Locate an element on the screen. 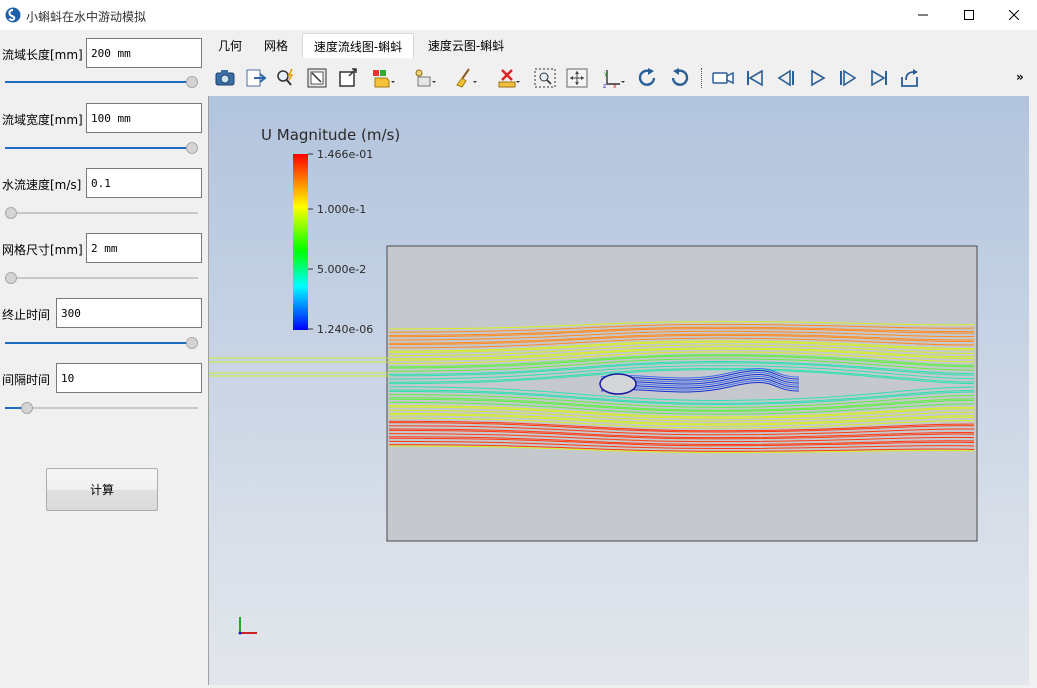 This screenshot has height=688, width=1037. legend-title: U Magnitude (m/s) is located at coordinates (330, 135).